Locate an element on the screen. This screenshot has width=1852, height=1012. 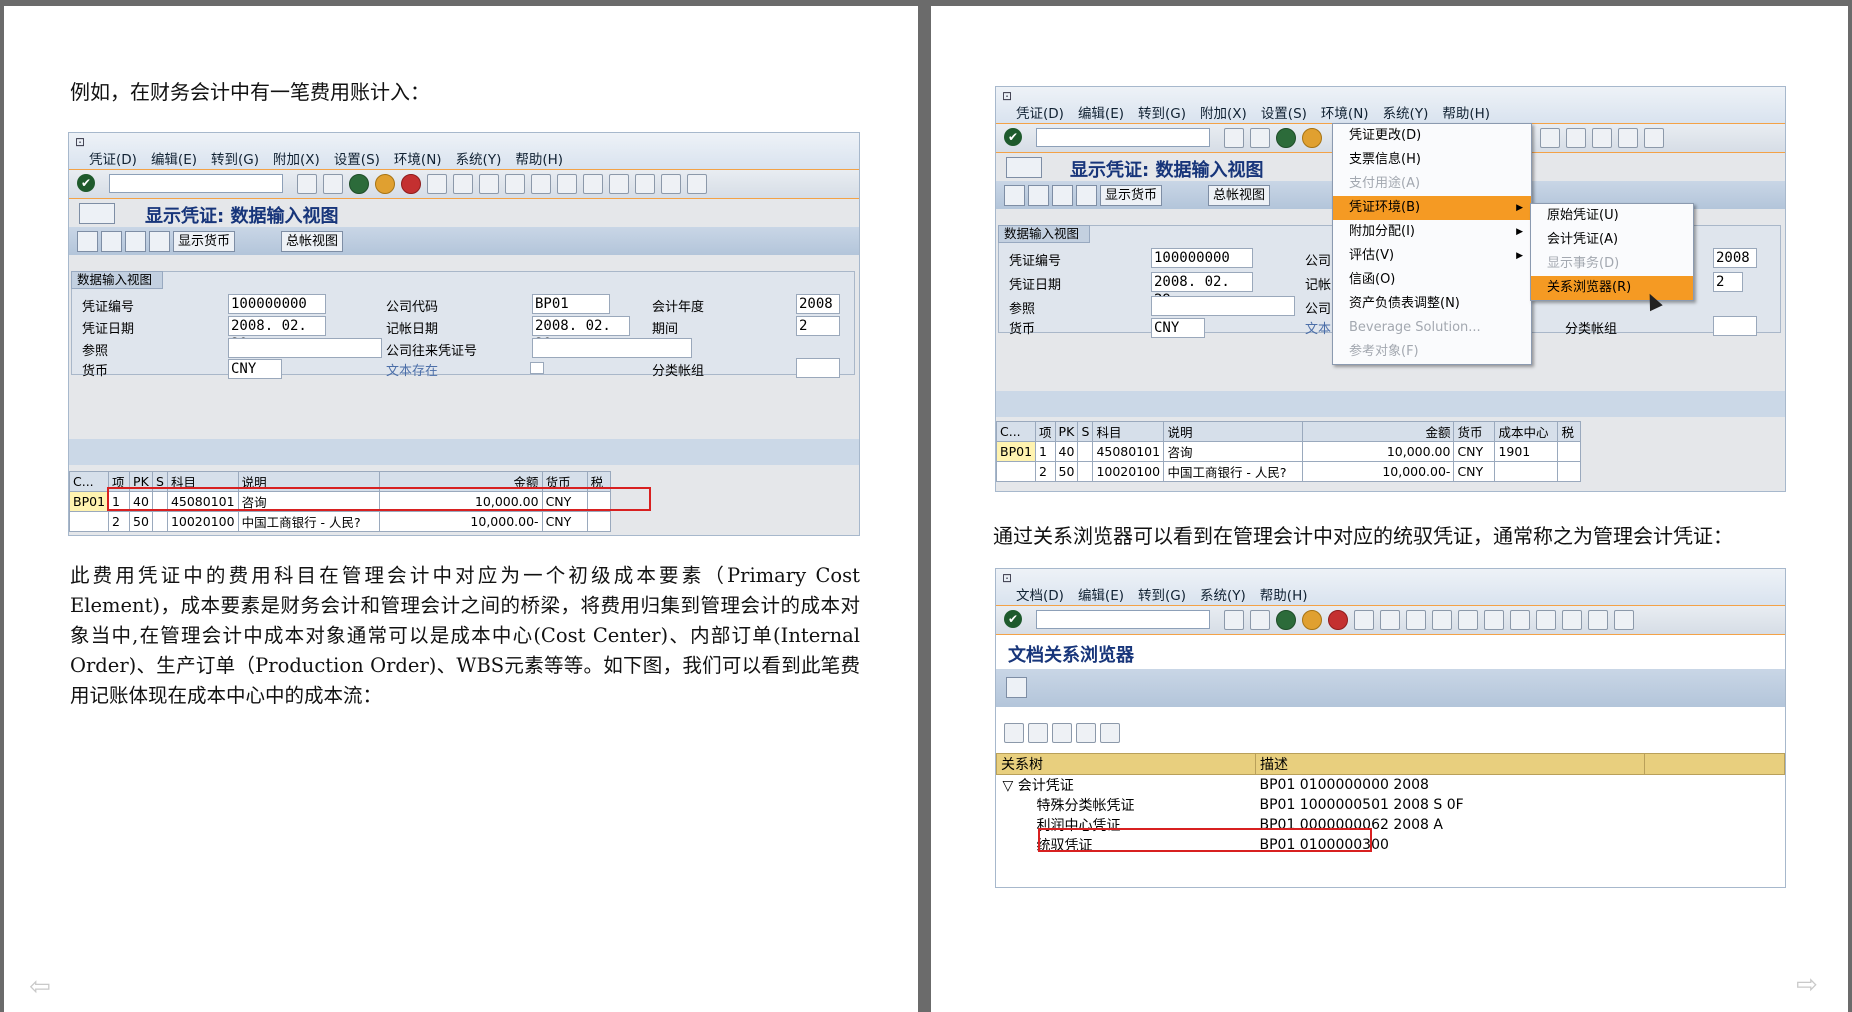
menu-option: 评估(V) ▶ is located at coordinates (1432, 256).